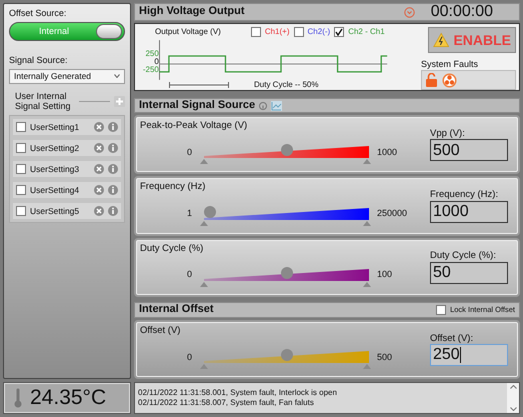 This screenshot has height=417, width=523. I want to click on input-field: 250, so click(469, 355).